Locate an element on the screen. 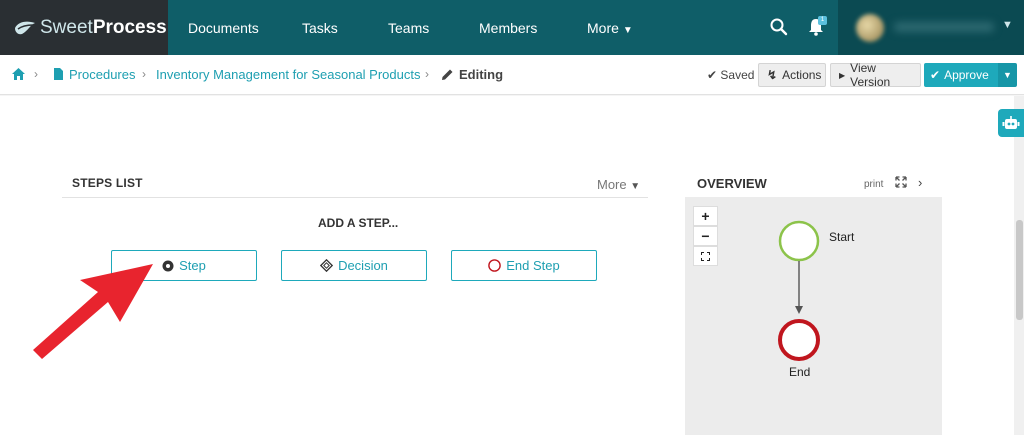 The width and height of the screenshot is (1024, 435). breadcrumb-procedures: Procedures is located at coordinates (102, 74).